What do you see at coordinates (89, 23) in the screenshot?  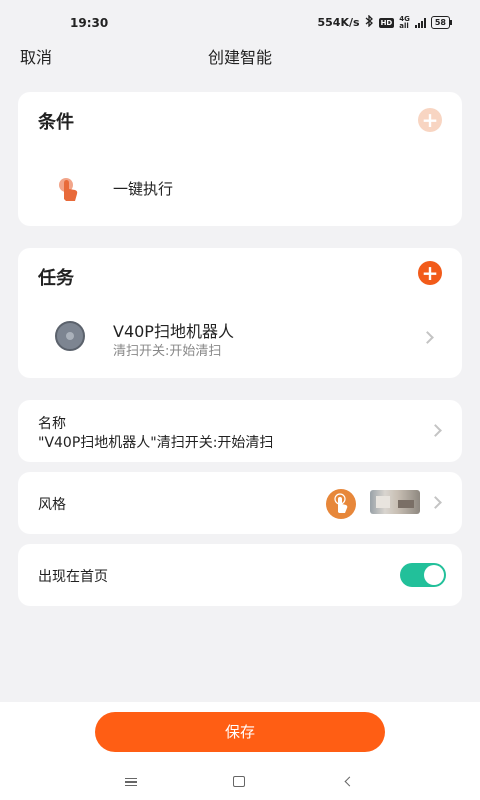 I see `status-time: 19:30` at bounding box center [89, 23].